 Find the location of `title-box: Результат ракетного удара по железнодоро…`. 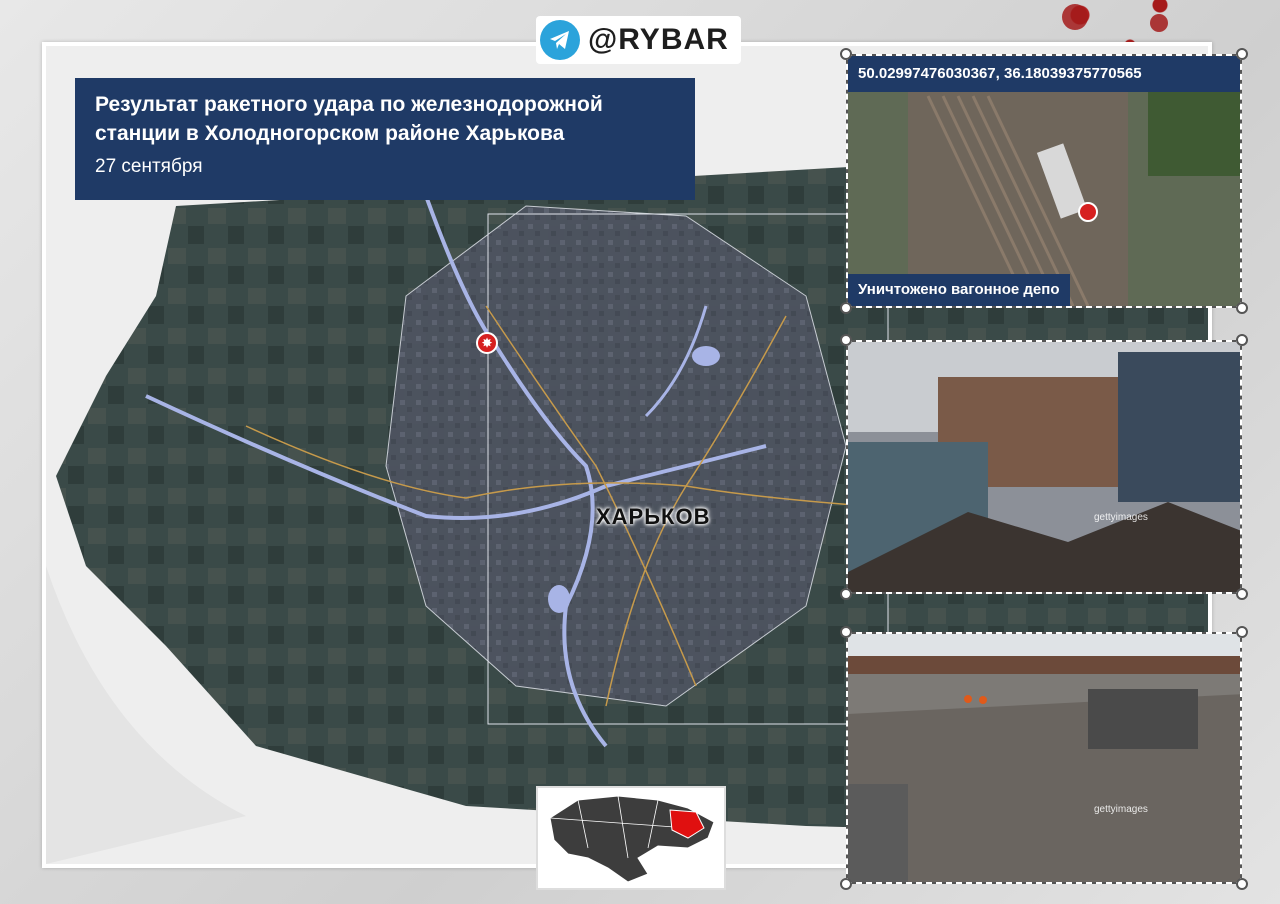

title-box: Результат ракетного удара по железнодоро… is located at coordinates (385, 139).